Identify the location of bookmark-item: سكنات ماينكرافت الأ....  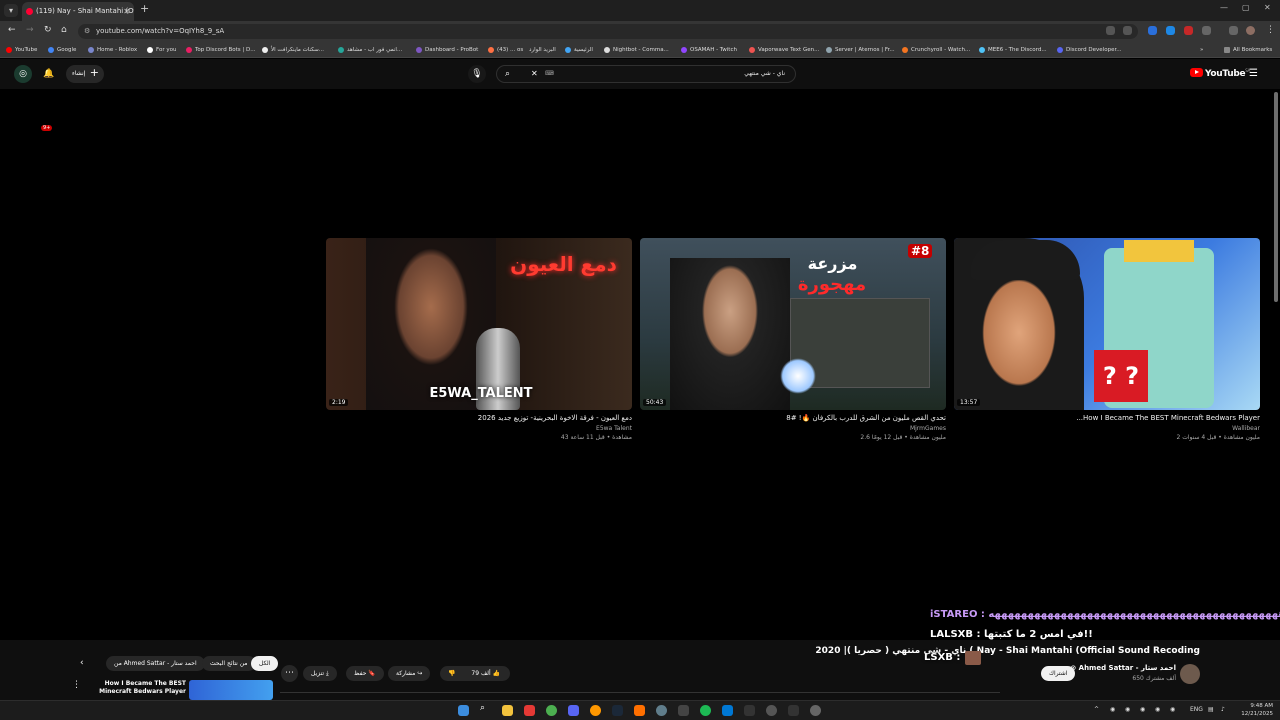
(293, 50).